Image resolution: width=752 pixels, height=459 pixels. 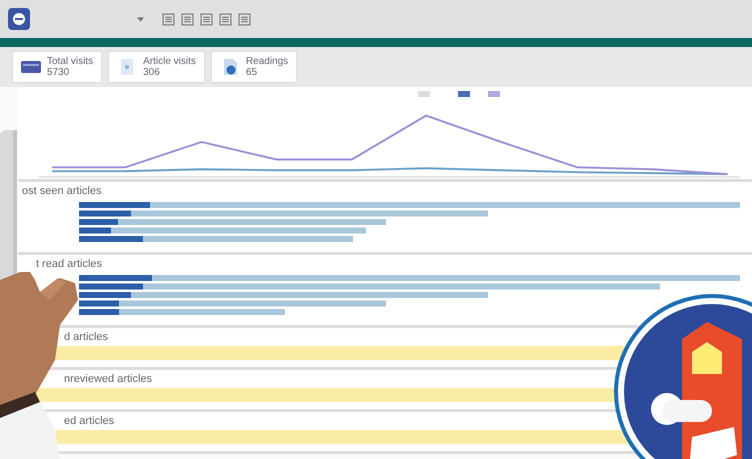 I want to click on stat-value: 65, so click(x=252, y=72).